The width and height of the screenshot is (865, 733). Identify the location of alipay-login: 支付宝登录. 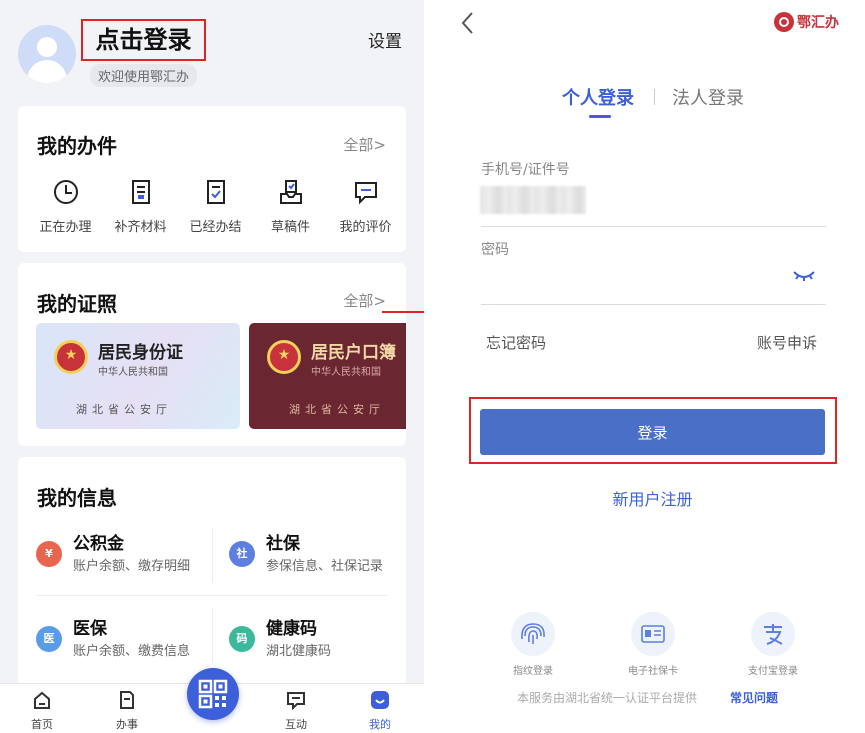
(773, 644).